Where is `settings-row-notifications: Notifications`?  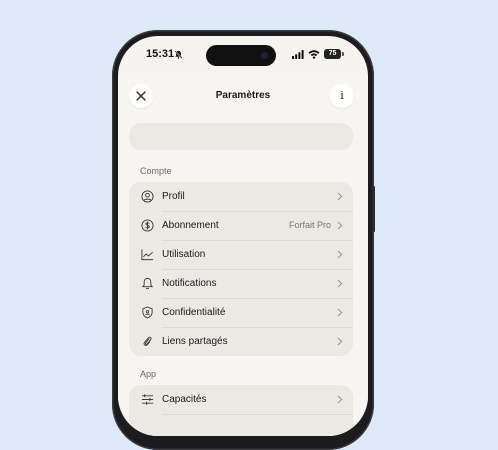
settings-row-notifications: Notifications is located at coordinates (241, 283).